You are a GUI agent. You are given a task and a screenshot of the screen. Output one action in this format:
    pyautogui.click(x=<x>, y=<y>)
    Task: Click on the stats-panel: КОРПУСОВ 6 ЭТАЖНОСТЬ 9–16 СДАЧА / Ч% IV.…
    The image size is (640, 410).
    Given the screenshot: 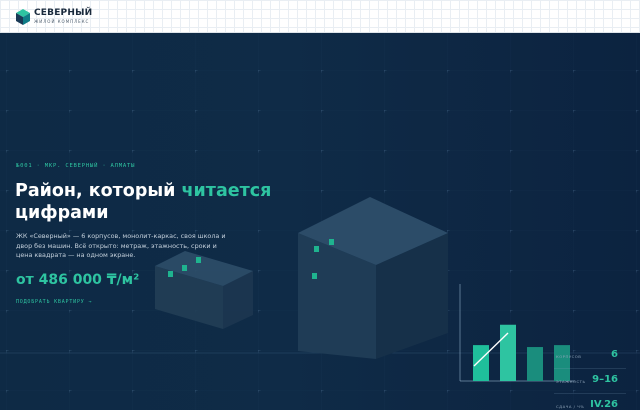 What is the action you would take?
    pyautogui.click(x=590, y=377)
    